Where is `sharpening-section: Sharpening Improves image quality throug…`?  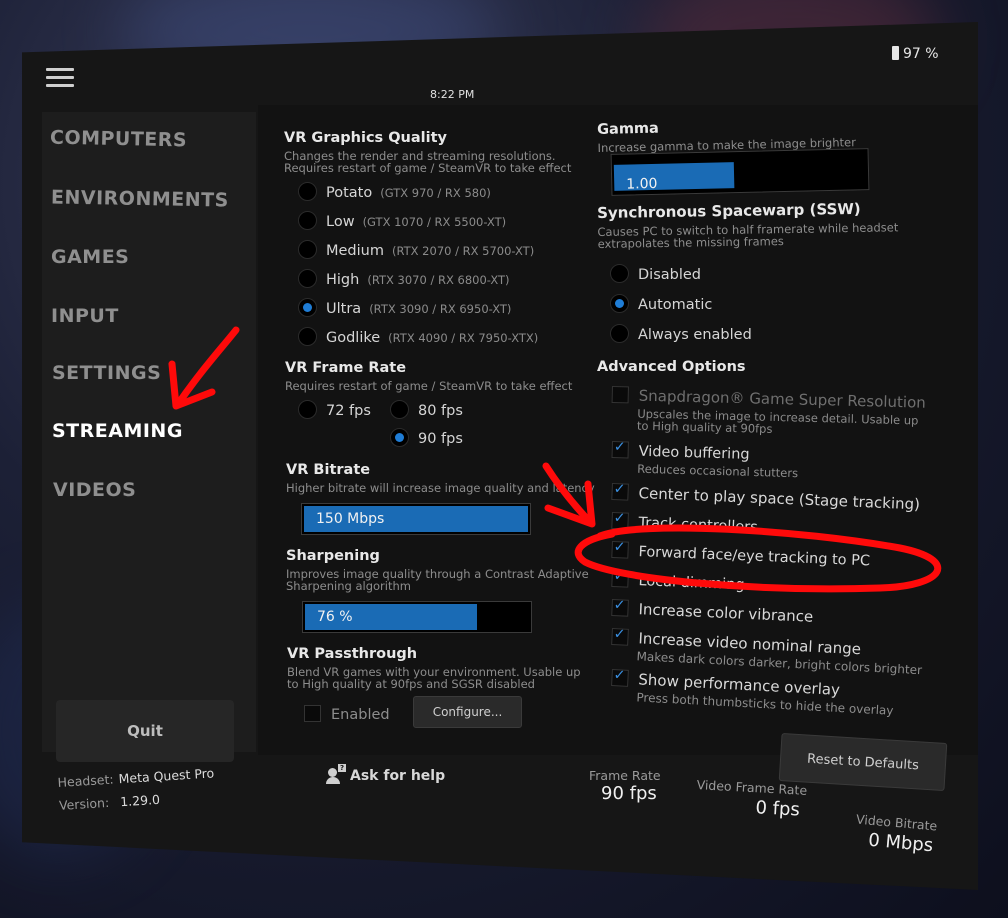 sharpening-section: Sharpening Improves image quality throug… is located at coordinates (437, 570).